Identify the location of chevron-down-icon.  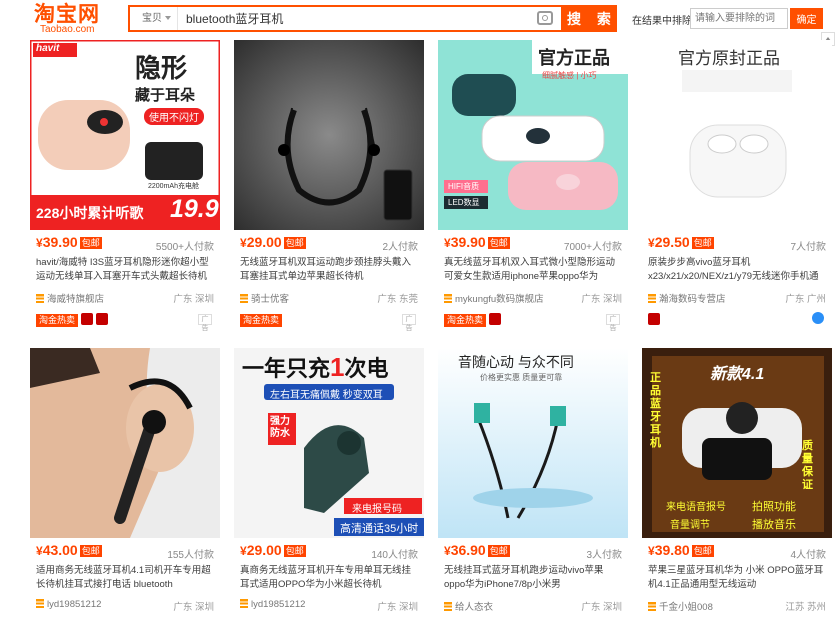
(168, 18).